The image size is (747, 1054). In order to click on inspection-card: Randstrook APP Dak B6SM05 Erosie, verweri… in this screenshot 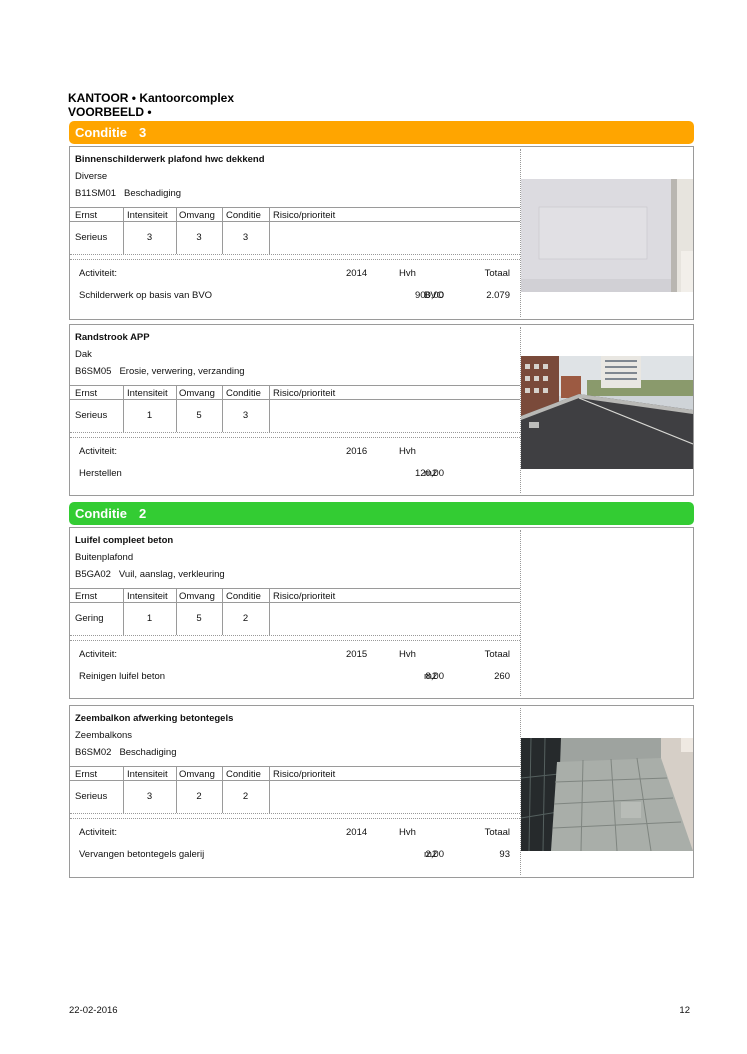, I will do `click(381, 410)`.